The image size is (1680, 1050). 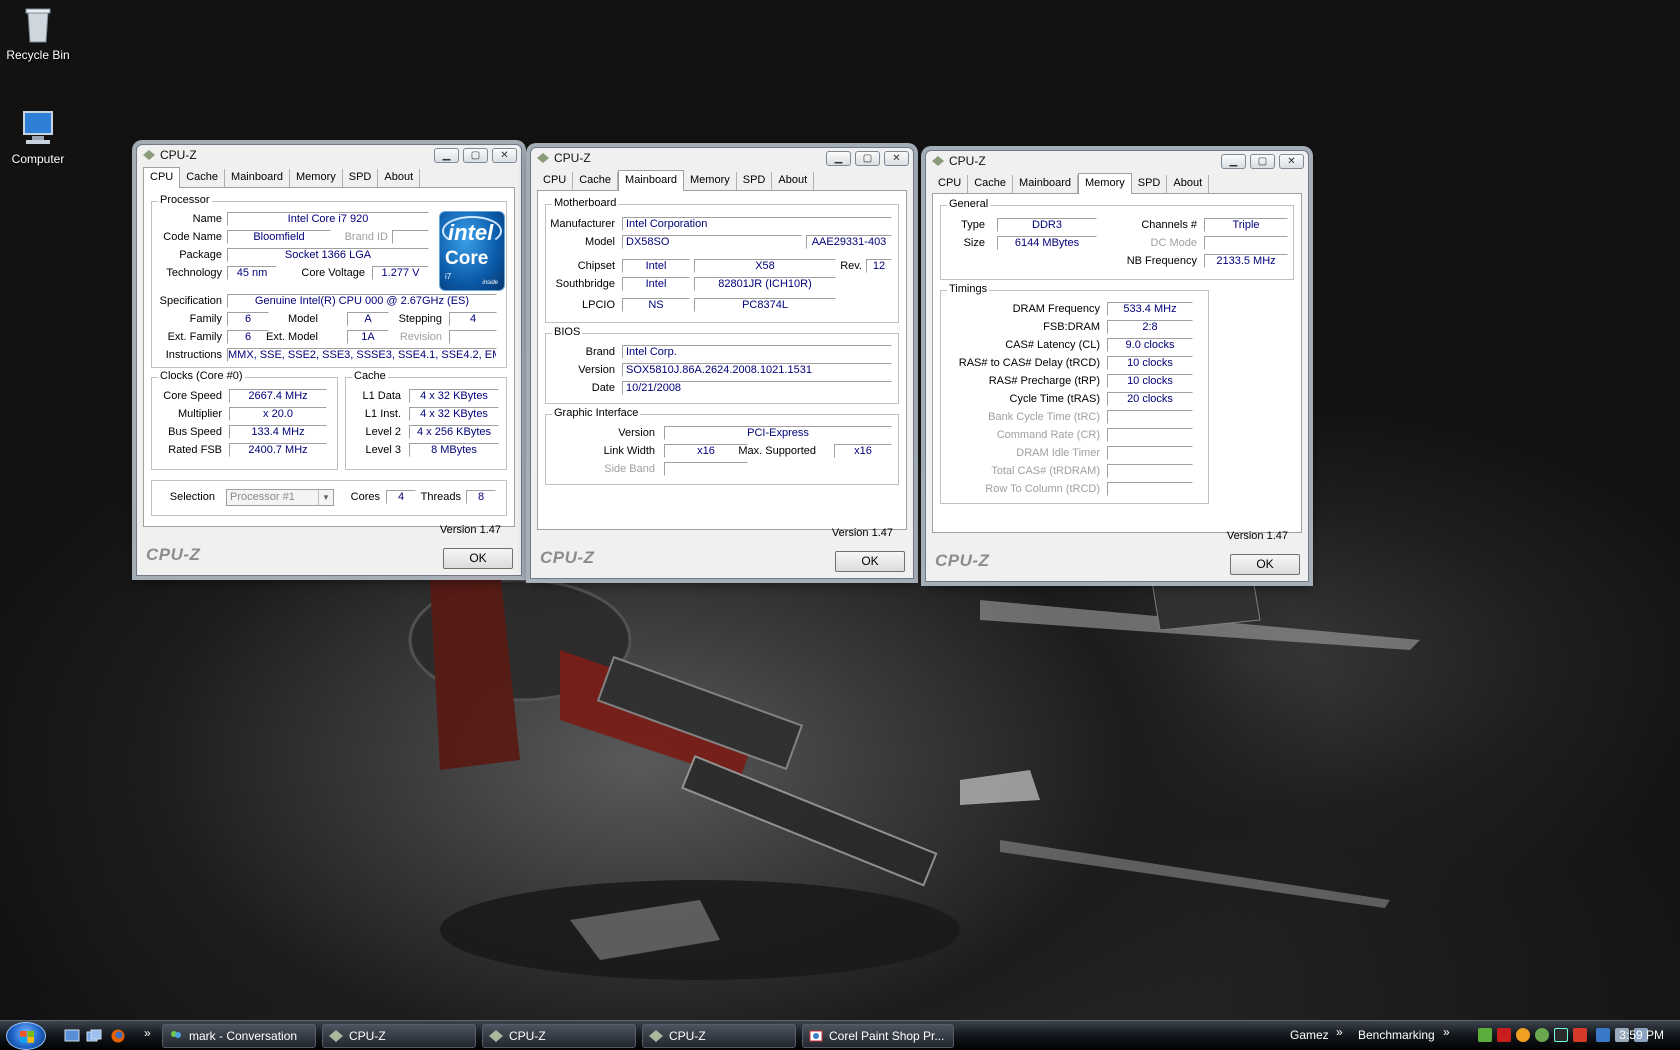 What do you see at coordinates (481, 497) in the screenshot?
I see `threads-value: 8` at bounding box center [481, 497].